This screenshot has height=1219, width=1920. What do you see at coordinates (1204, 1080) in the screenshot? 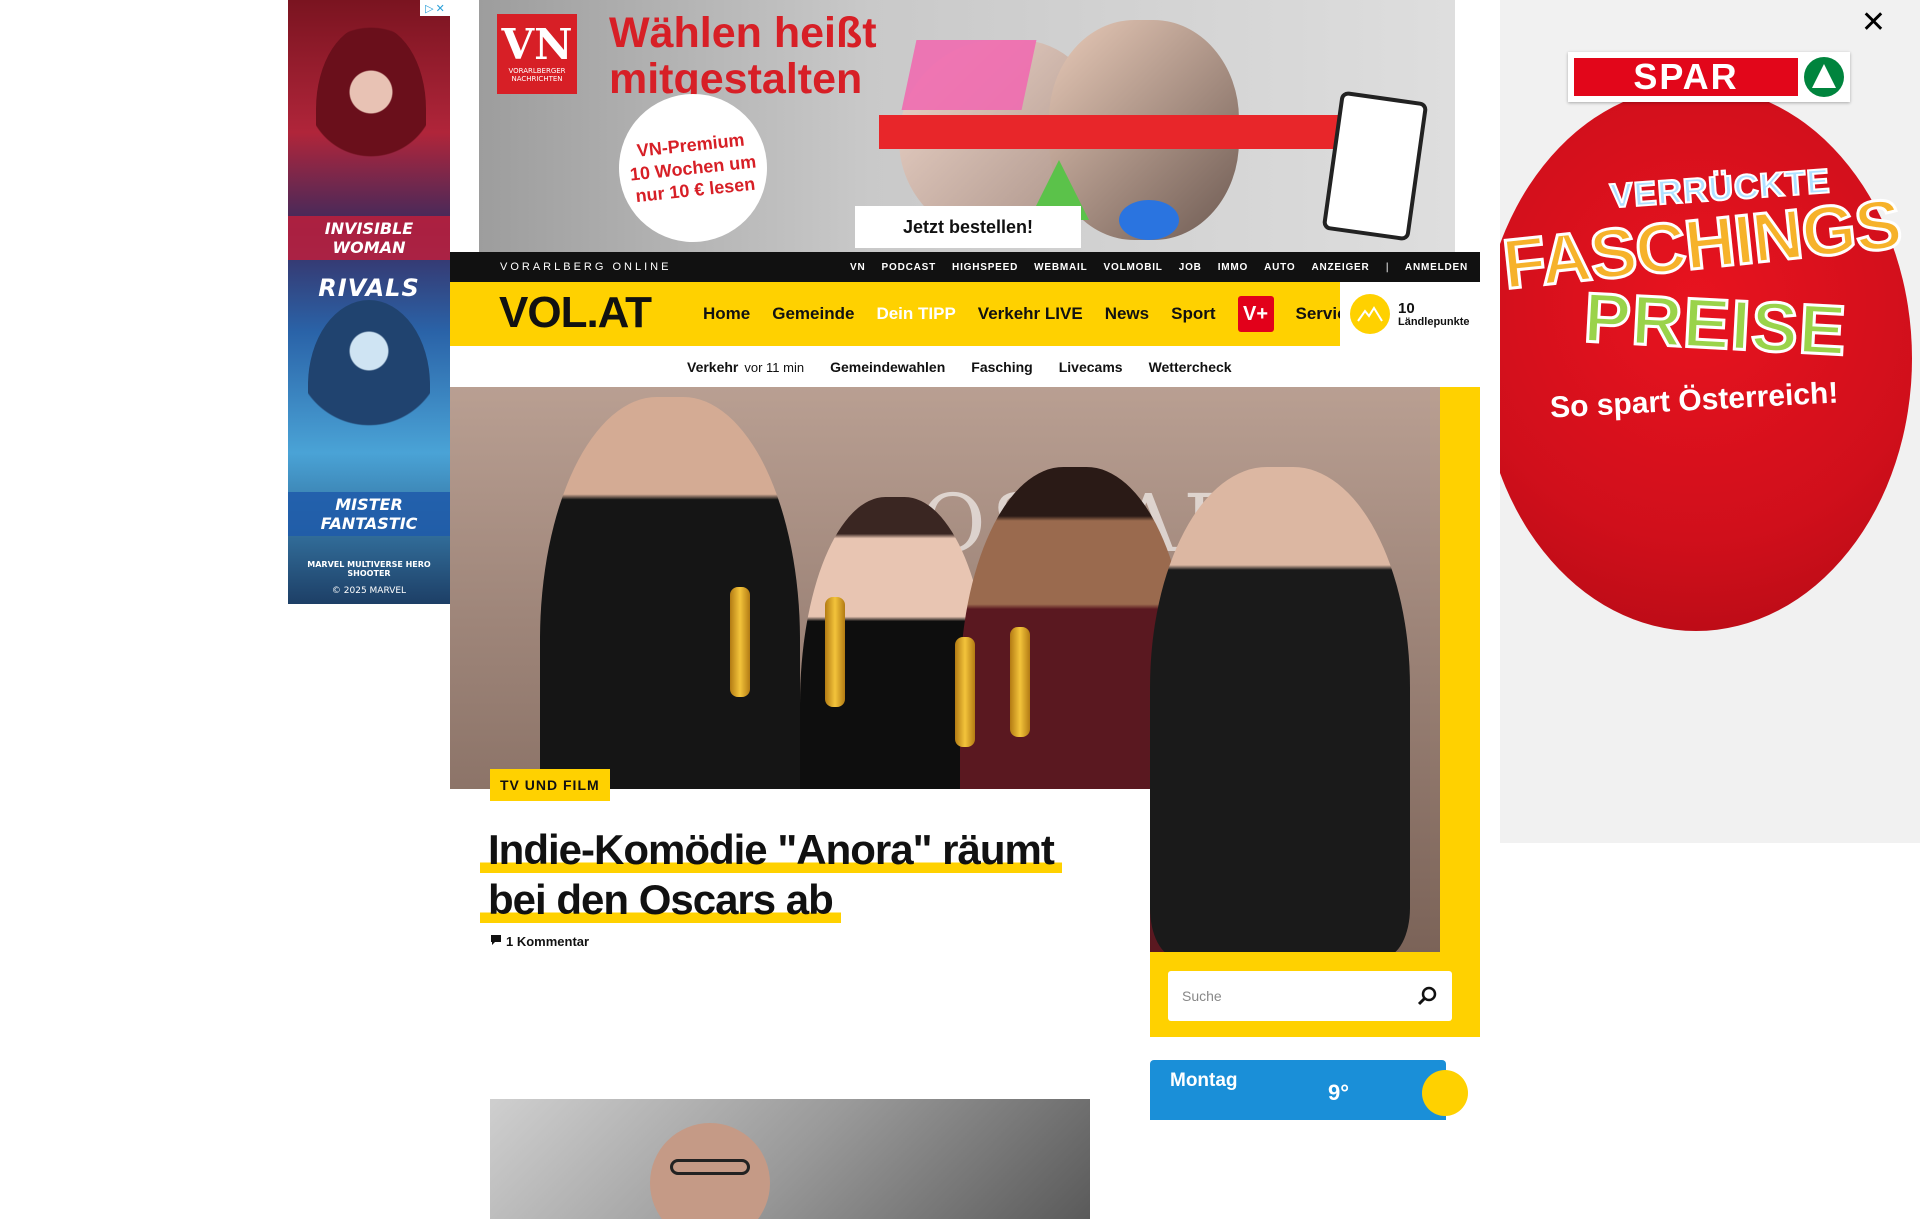
I see `weather-day: Montag` at bounding box center [1204, 1080].